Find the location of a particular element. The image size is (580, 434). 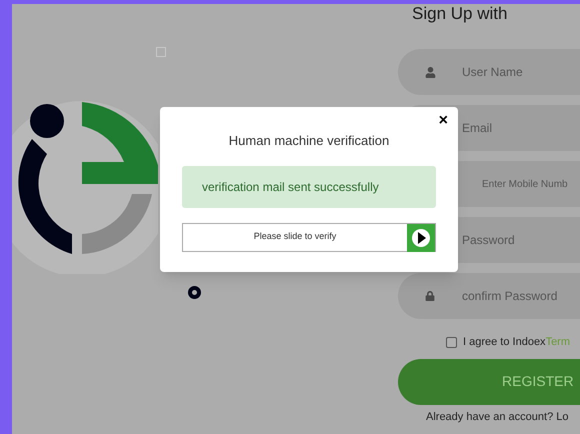

input-field: confirm Password is located at coordinates (489, 296).